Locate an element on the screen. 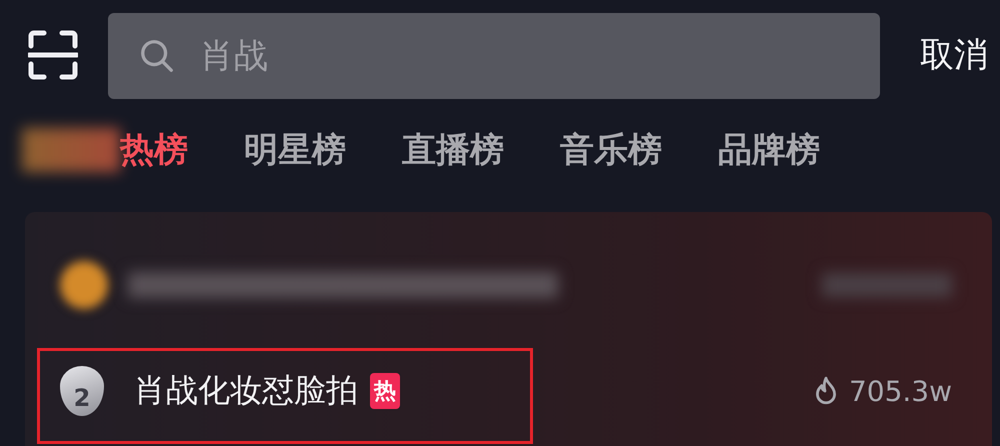 Image resolution: width=1000 pixels, height=446 pixels. tab: 热榜 is located at coordinates (154, 150).